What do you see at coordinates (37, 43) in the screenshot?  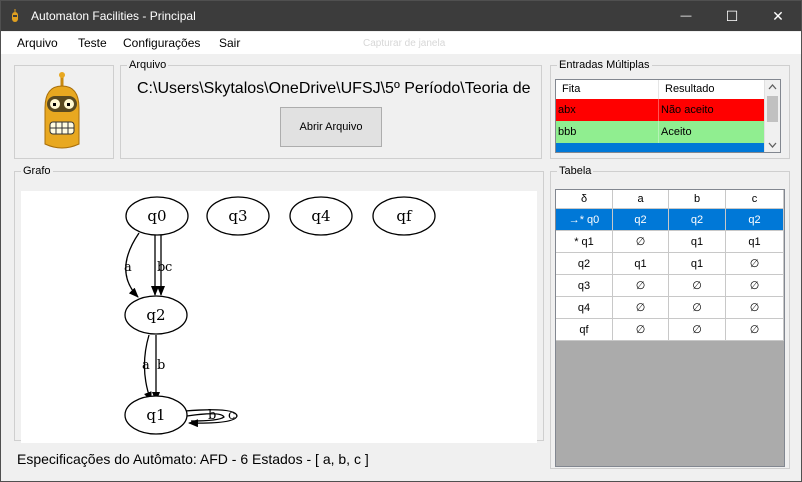 I see `menu-arquivo: Arquivo` at bounding box center [37, 43].